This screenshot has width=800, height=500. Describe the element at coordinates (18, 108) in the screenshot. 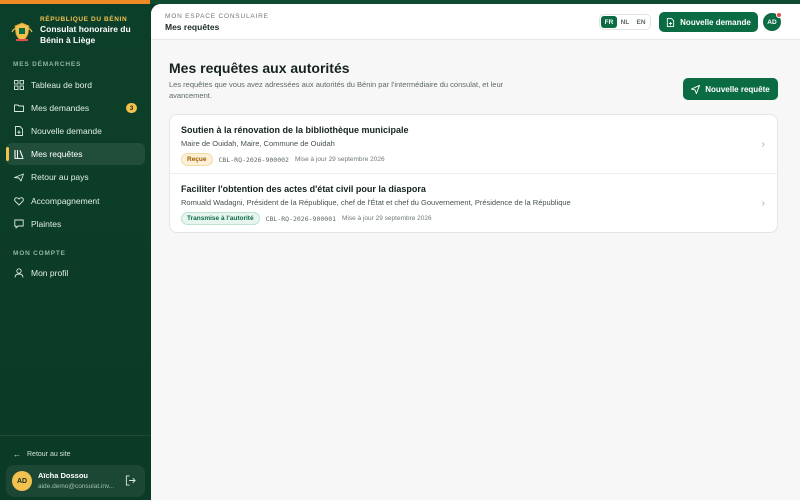

I see `folder-icon` at that location.